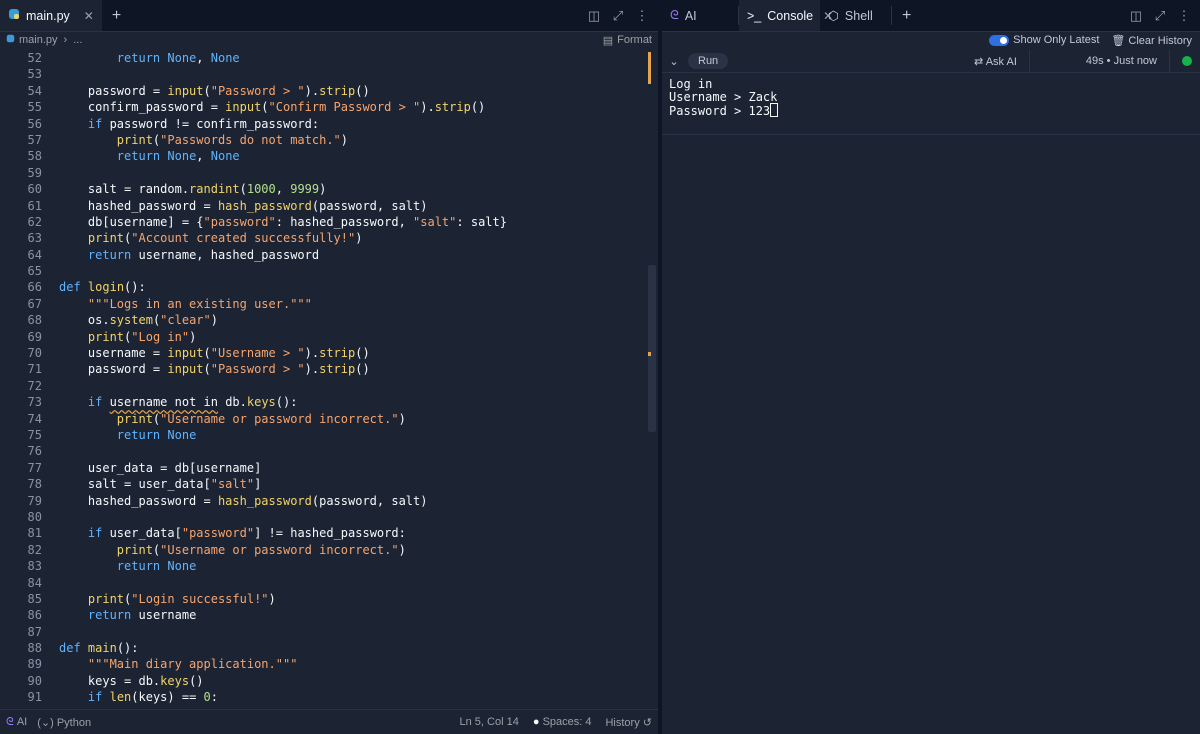  I want to click on code-line: 73 if username not in db.keys():, so click(323, 402).